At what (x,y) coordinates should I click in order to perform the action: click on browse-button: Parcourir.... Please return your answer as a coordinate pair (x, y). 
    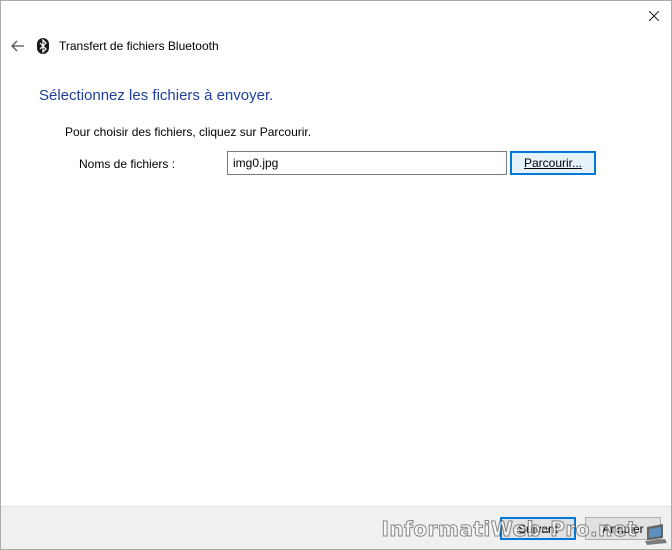
    Looking at the image, I should click on (553, 163).